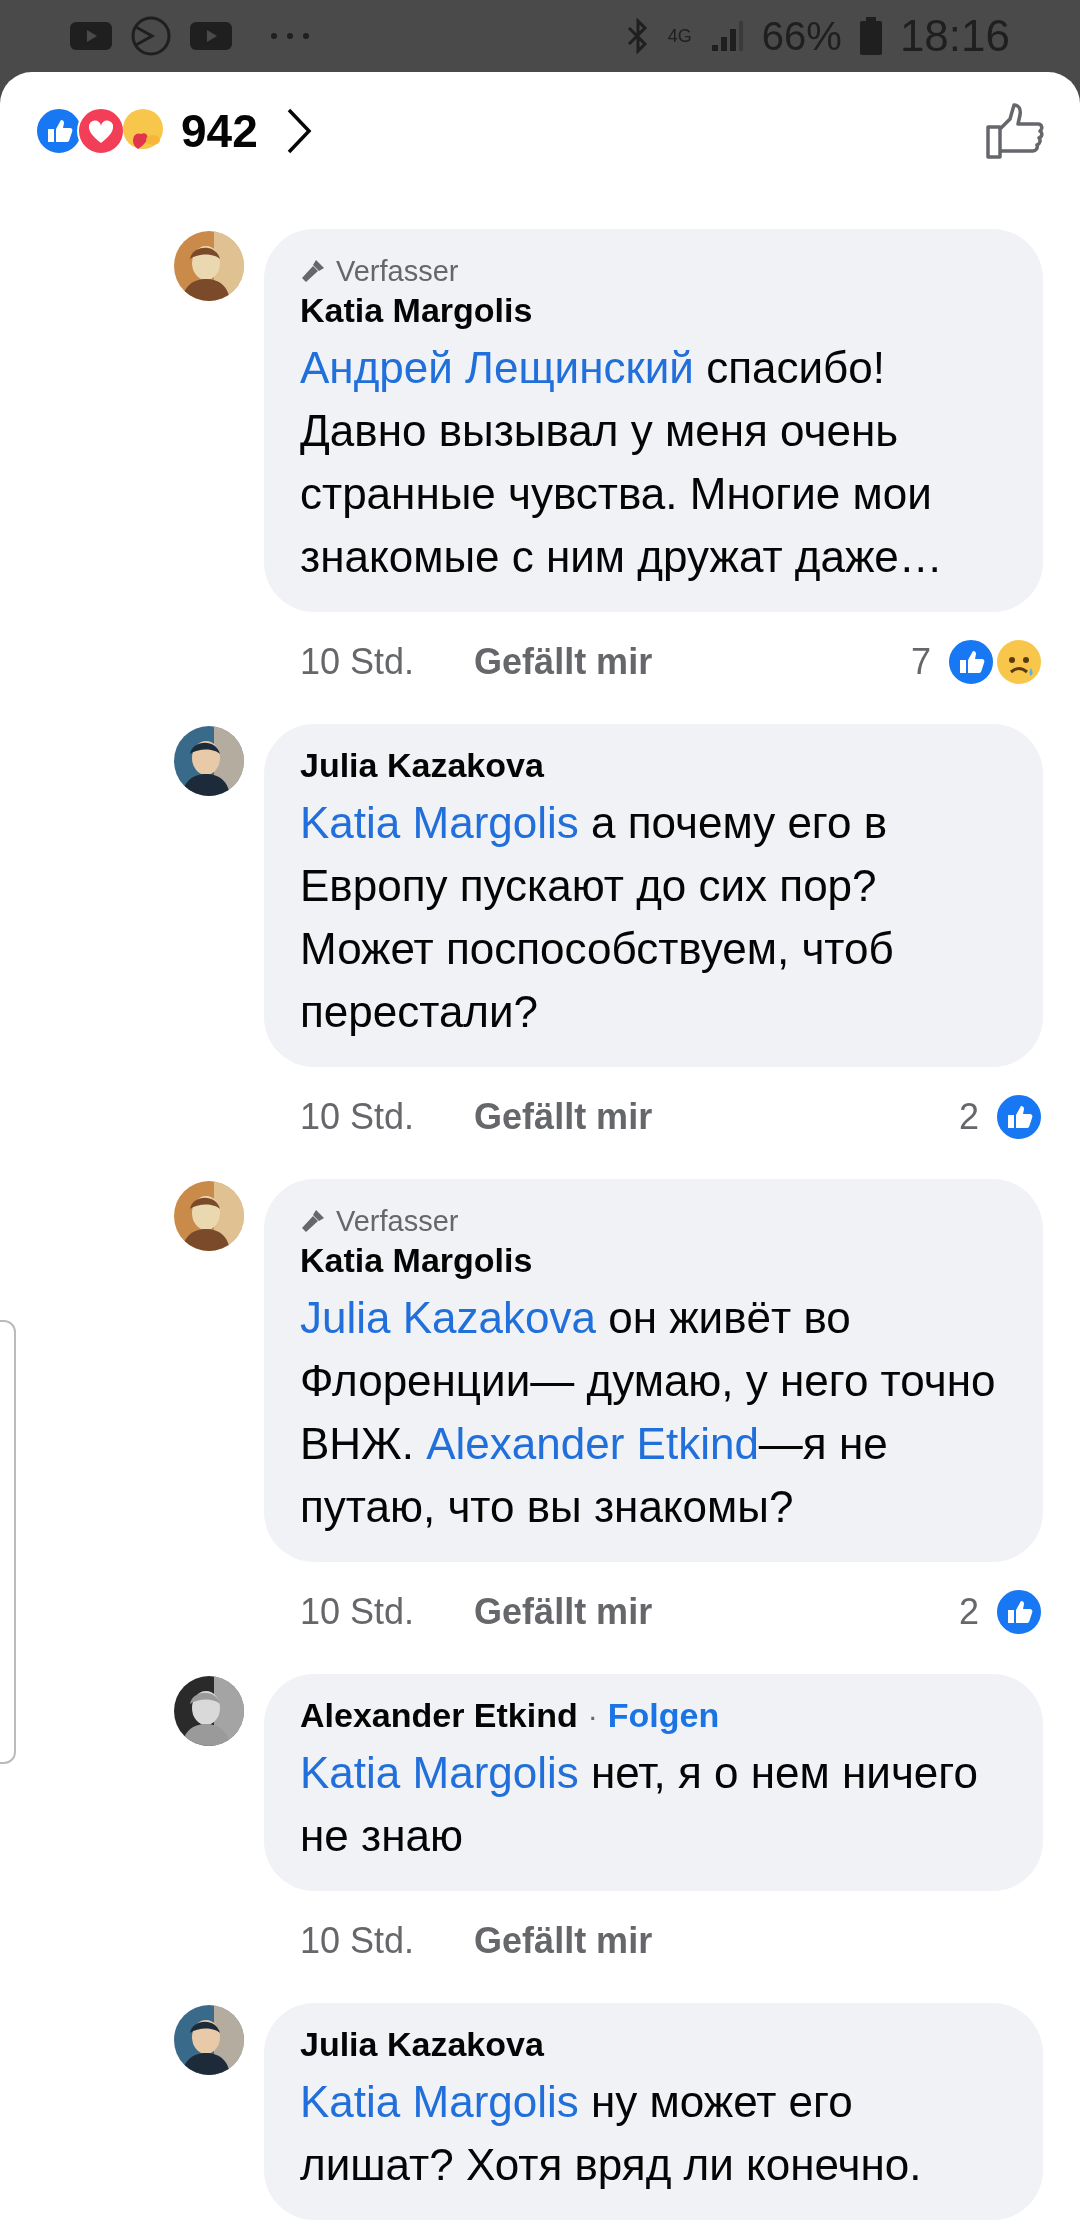  I want to click on play-circle-icon, so click(151, 36).